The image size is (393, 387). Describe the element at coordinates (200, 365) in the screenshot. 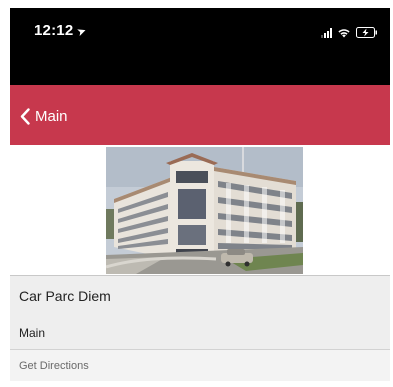

I see `get-directions-button: Get Directions` at that location.